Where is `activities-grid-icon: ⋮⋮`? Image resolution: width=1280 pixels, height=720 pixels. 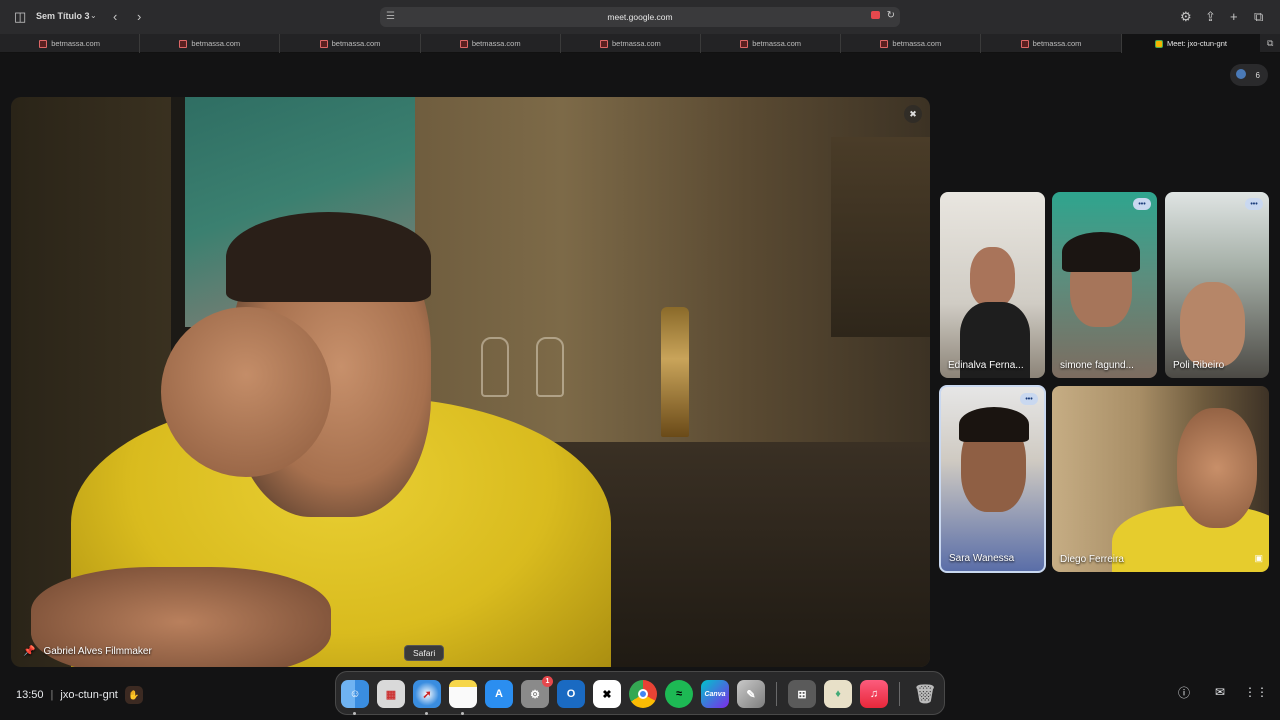 activities-grid-icon: ⋮⋮ is located at coordinates (1256, 692).